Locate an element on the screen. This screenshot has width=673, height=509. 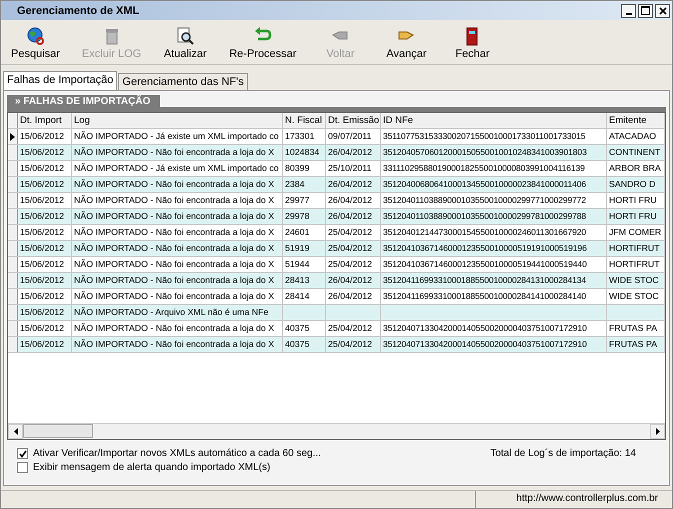
table-cell: CONTINENT is located at coordinates (636, 152).